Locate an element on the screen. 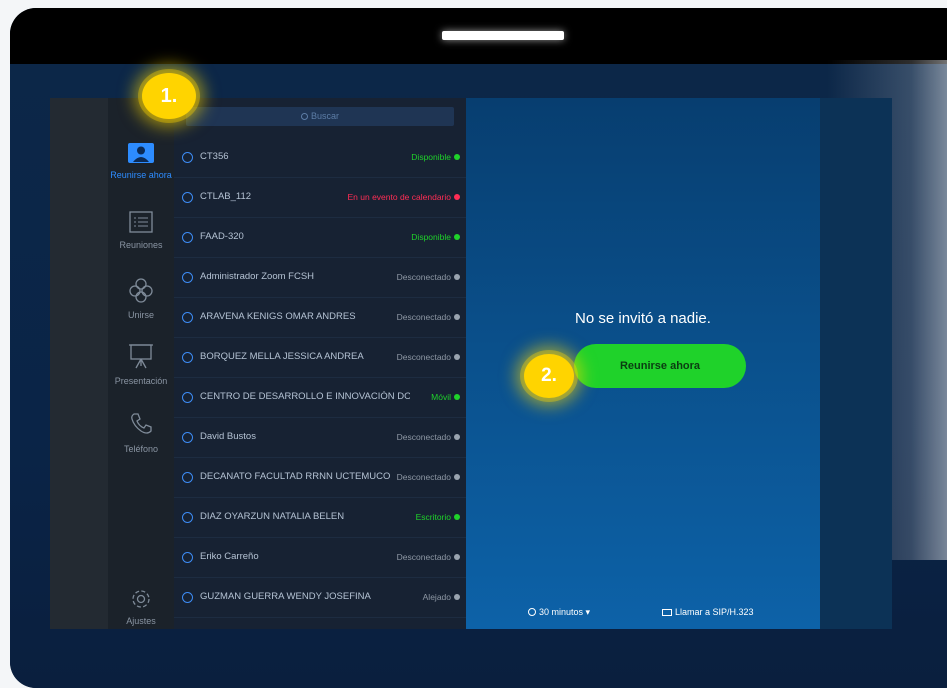 This screenshot has height=688, width=947. sidebar-item-telefono: Teléfono is located at coordinates (141, 432).